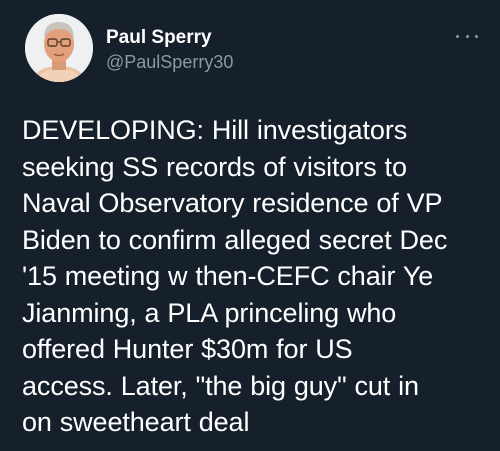  Describe the element at coordinates (214, 166) in the screenshot. I see `tweet-text-line: seeking SS records of visitors to` at that location.